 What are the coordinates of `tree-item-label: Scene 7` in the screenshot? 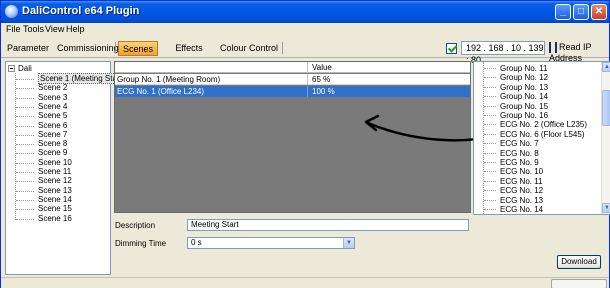 It's located at (53, 134).